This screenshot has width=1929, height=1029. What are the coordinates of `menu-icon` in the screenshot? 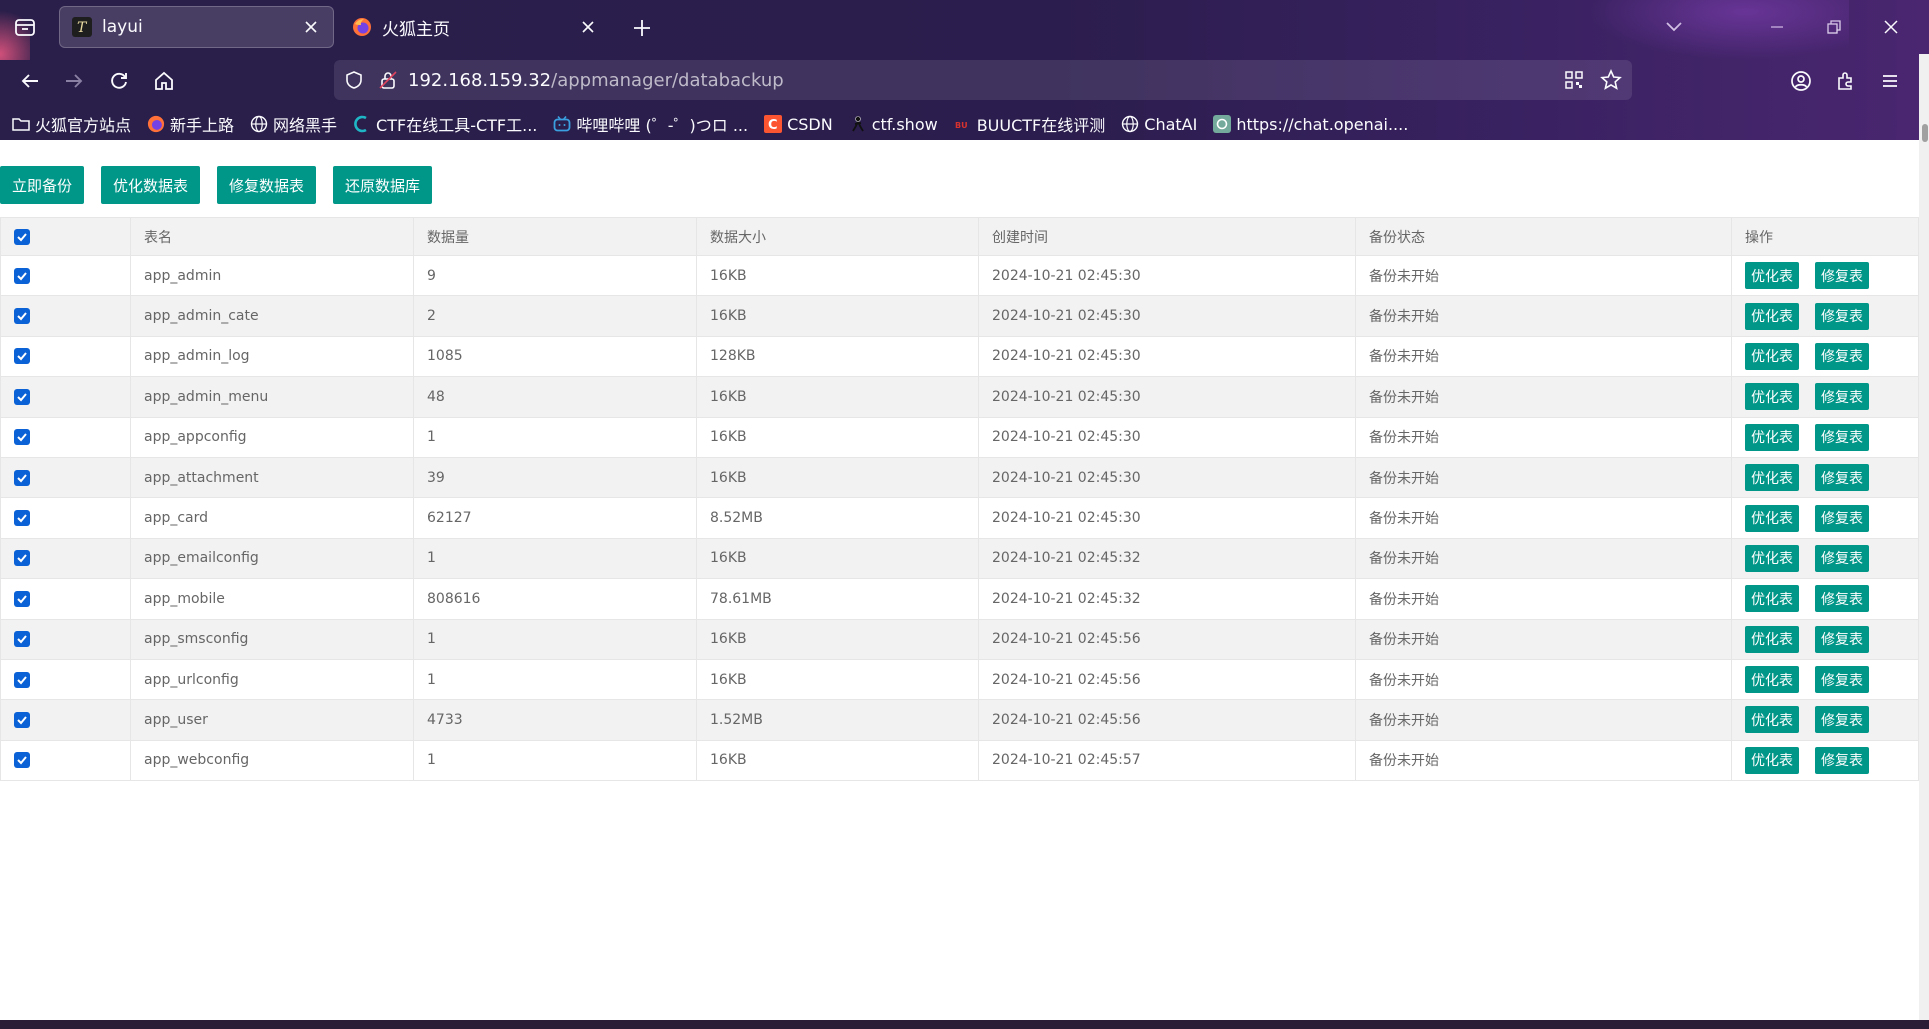 It's located at (1890, 81).